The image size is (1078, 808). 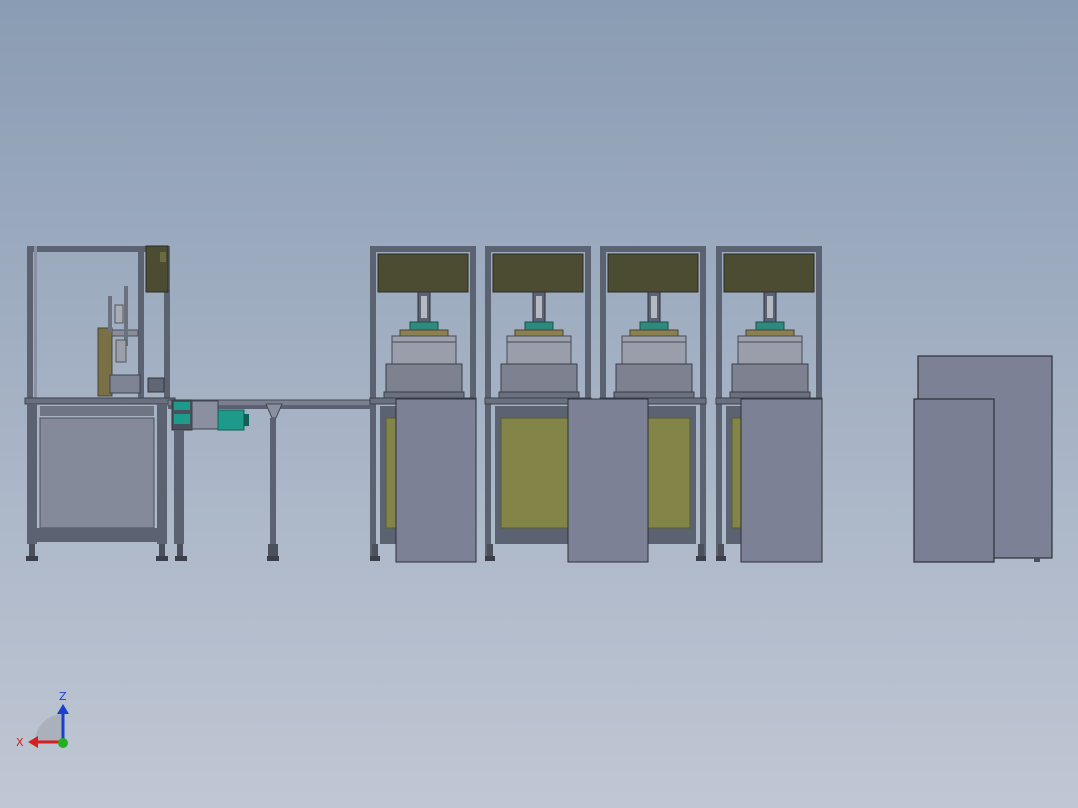 I want to click on output-enclosure, so click(x=983, y=459).